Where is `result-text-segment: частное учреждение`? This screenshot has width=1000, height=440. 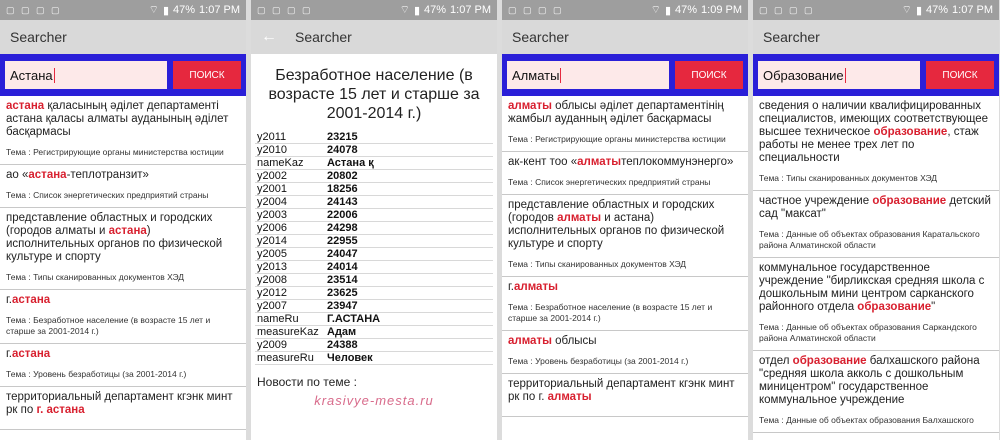
result-text-segment: частное учреждение is located at coordinates (816, 201).